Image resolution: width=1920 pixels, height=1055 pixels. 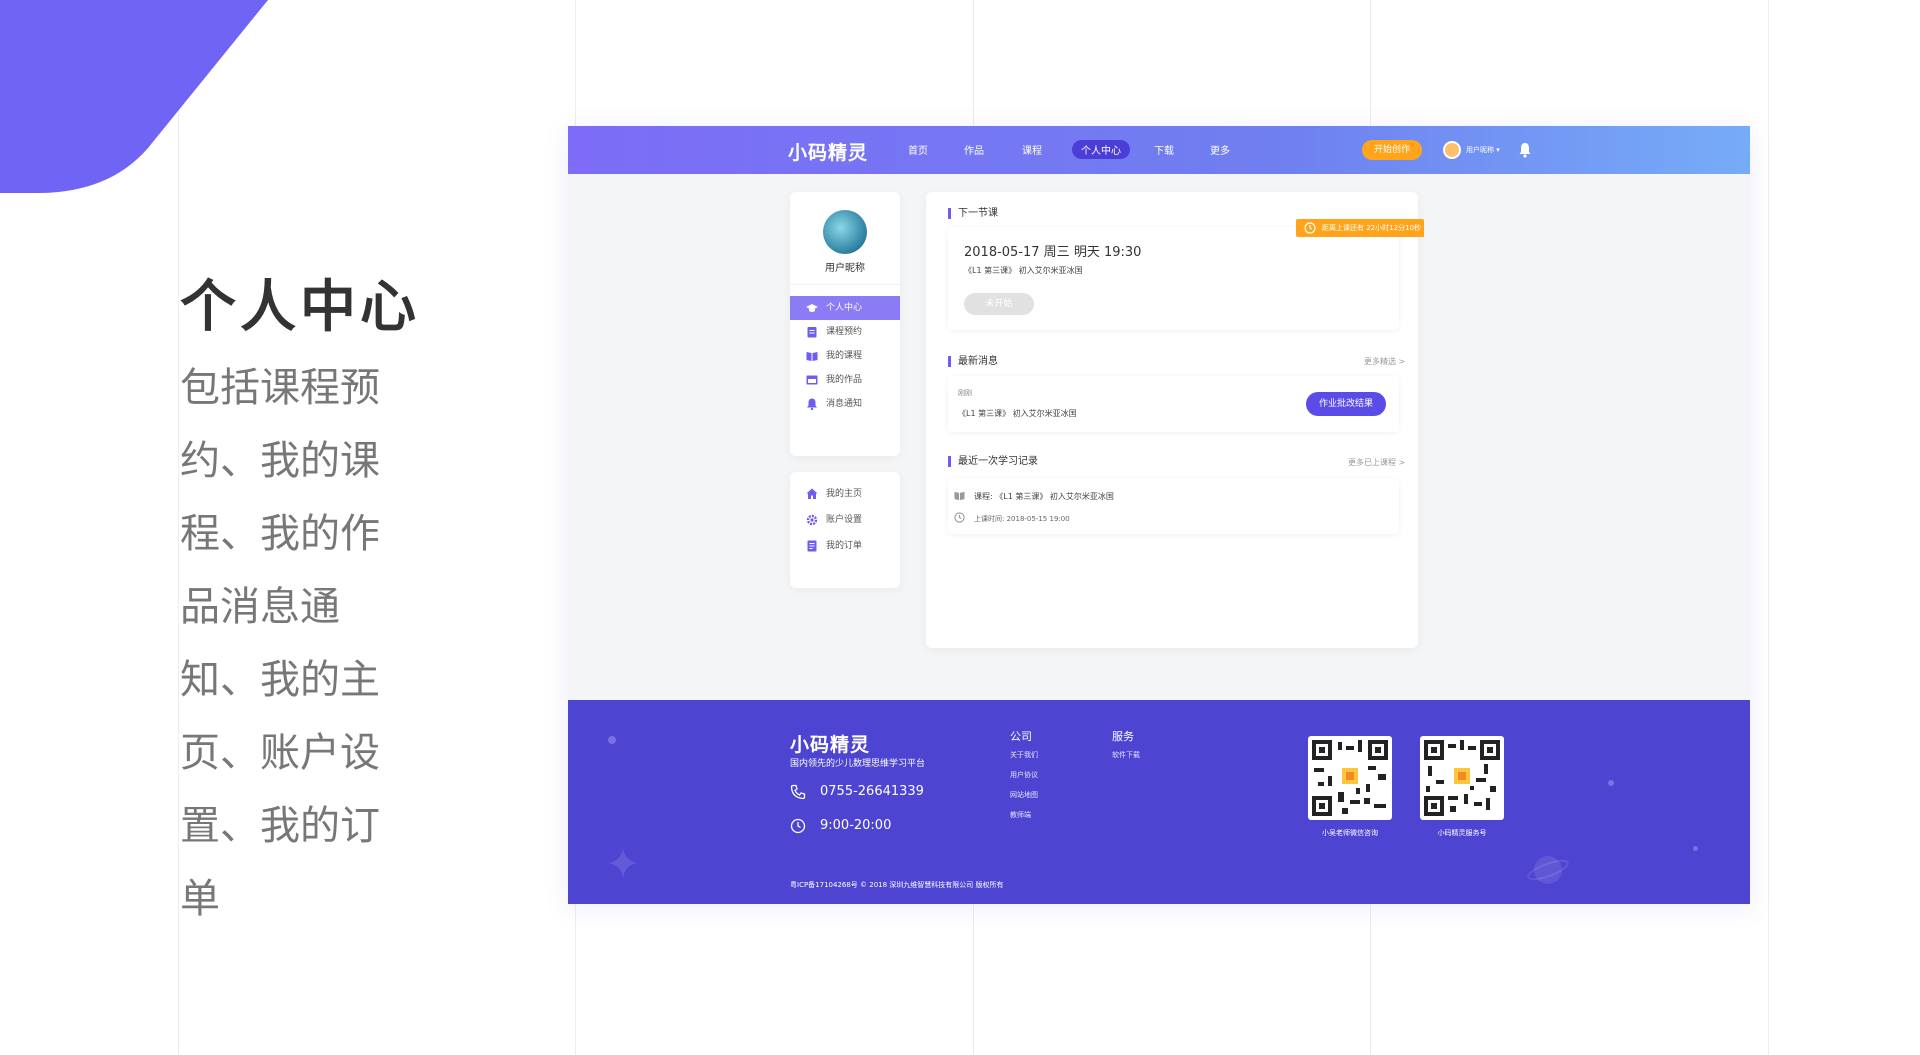 What do you see at coordinates (300, 307) in the screenshot?
I see `hero-title: 个人中心` at bounding box center [300, 307].